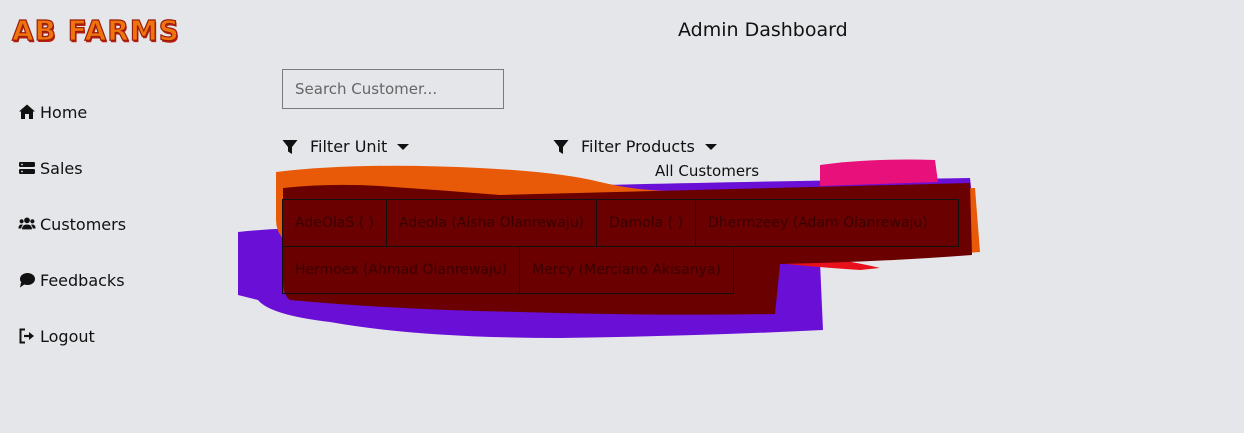 The image size is (1244, 433). Describe the element at coordinates (83, 224) in the screenshot. I see `sidebar-item-label: Customers` at that location.